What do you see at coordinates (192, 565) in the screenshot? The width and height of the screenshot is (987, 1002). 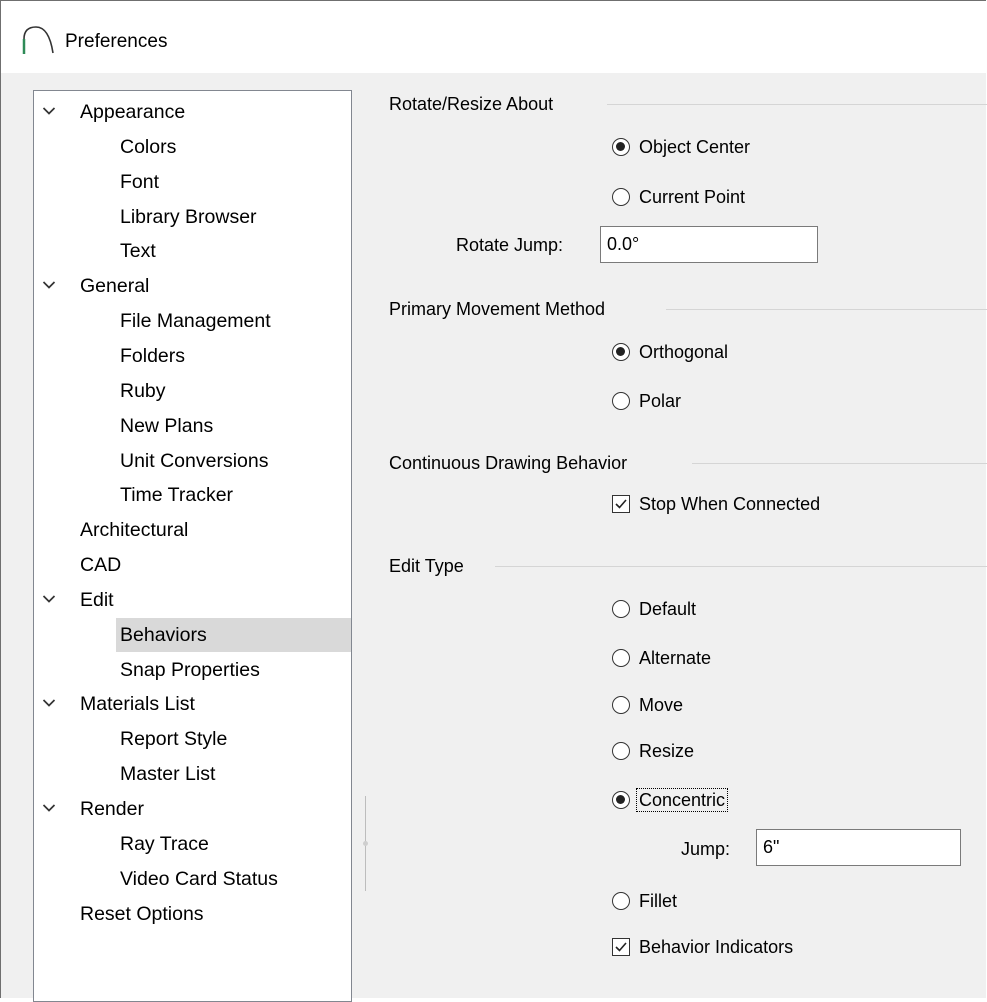 I see `tree-item-cad: CAD` at bounding box center [192, 565].